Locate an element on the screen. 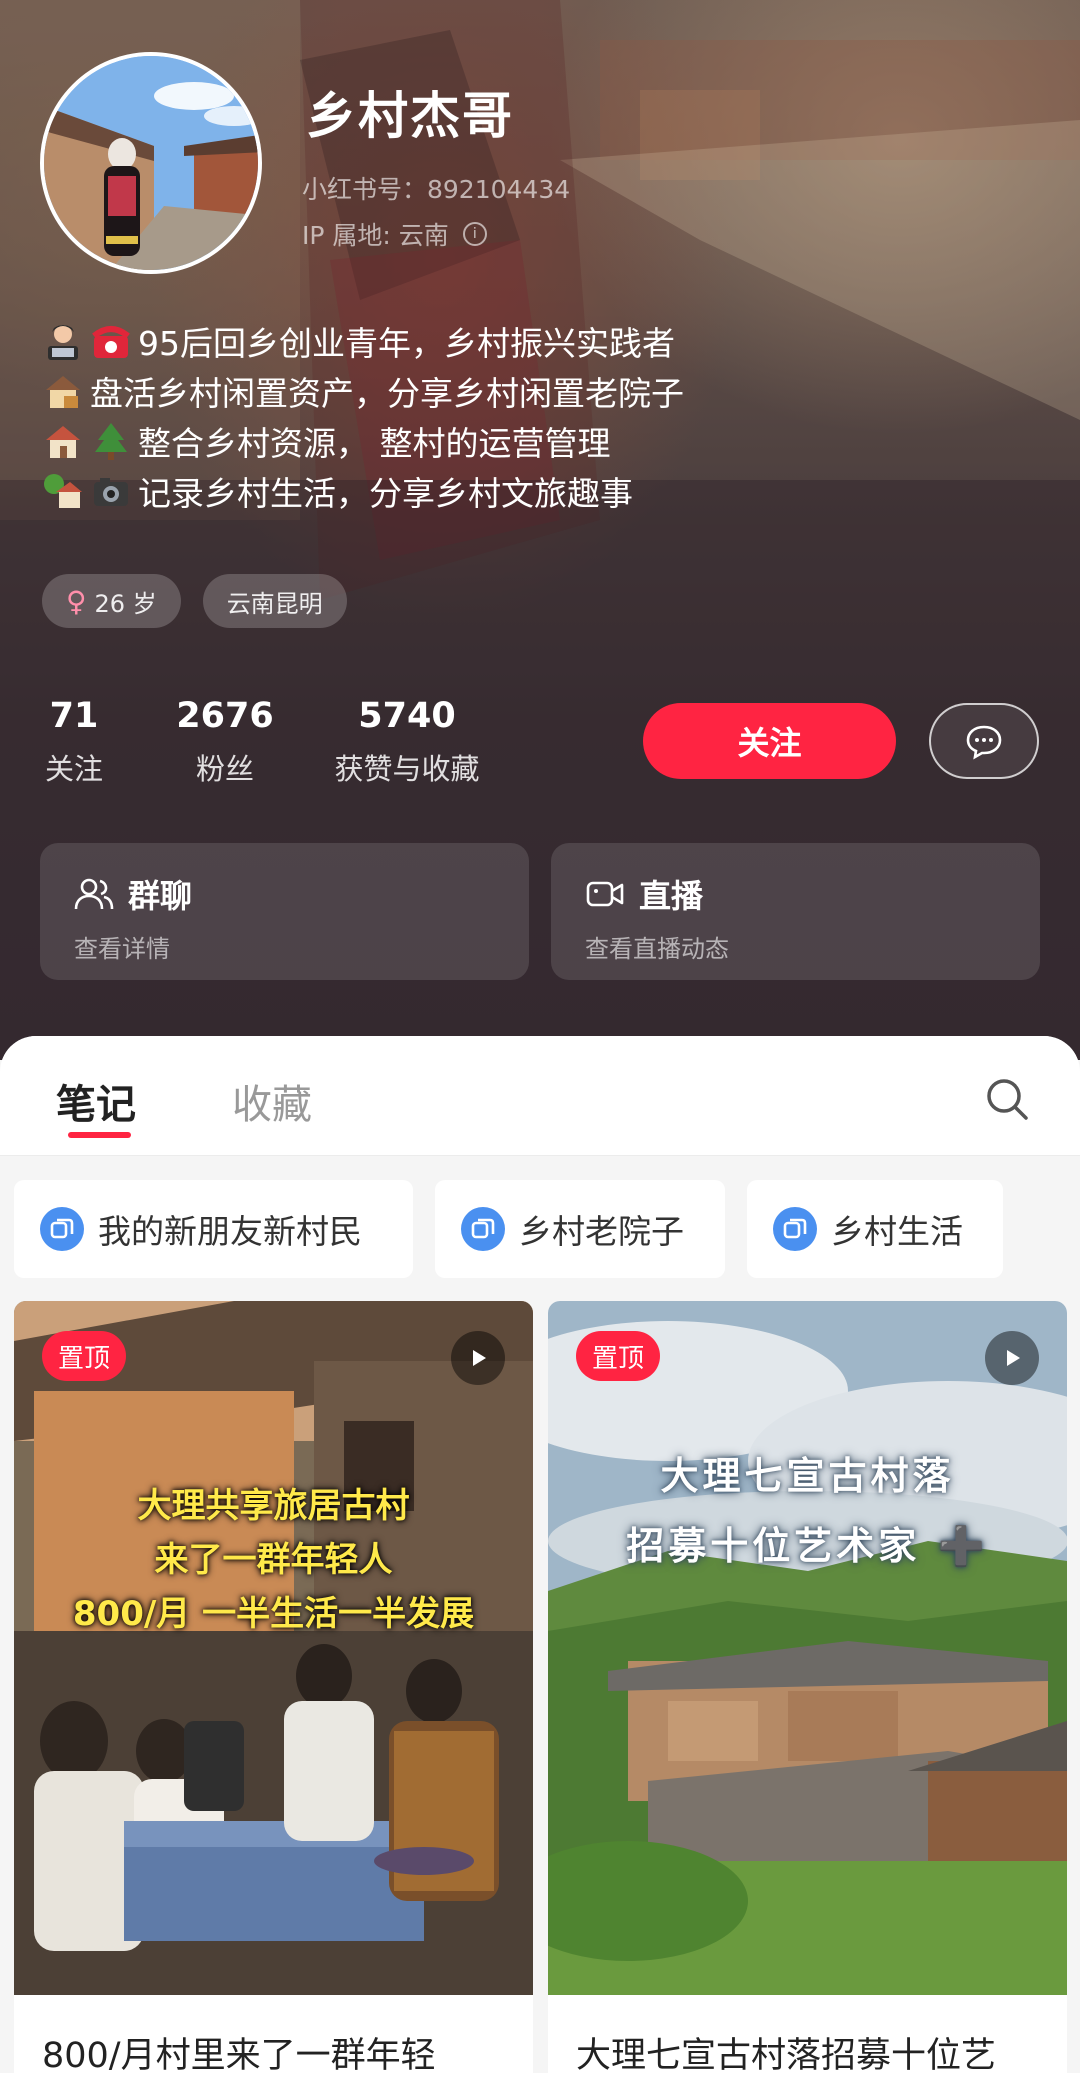  live-camera-icon is located at coordinates (605, 894).